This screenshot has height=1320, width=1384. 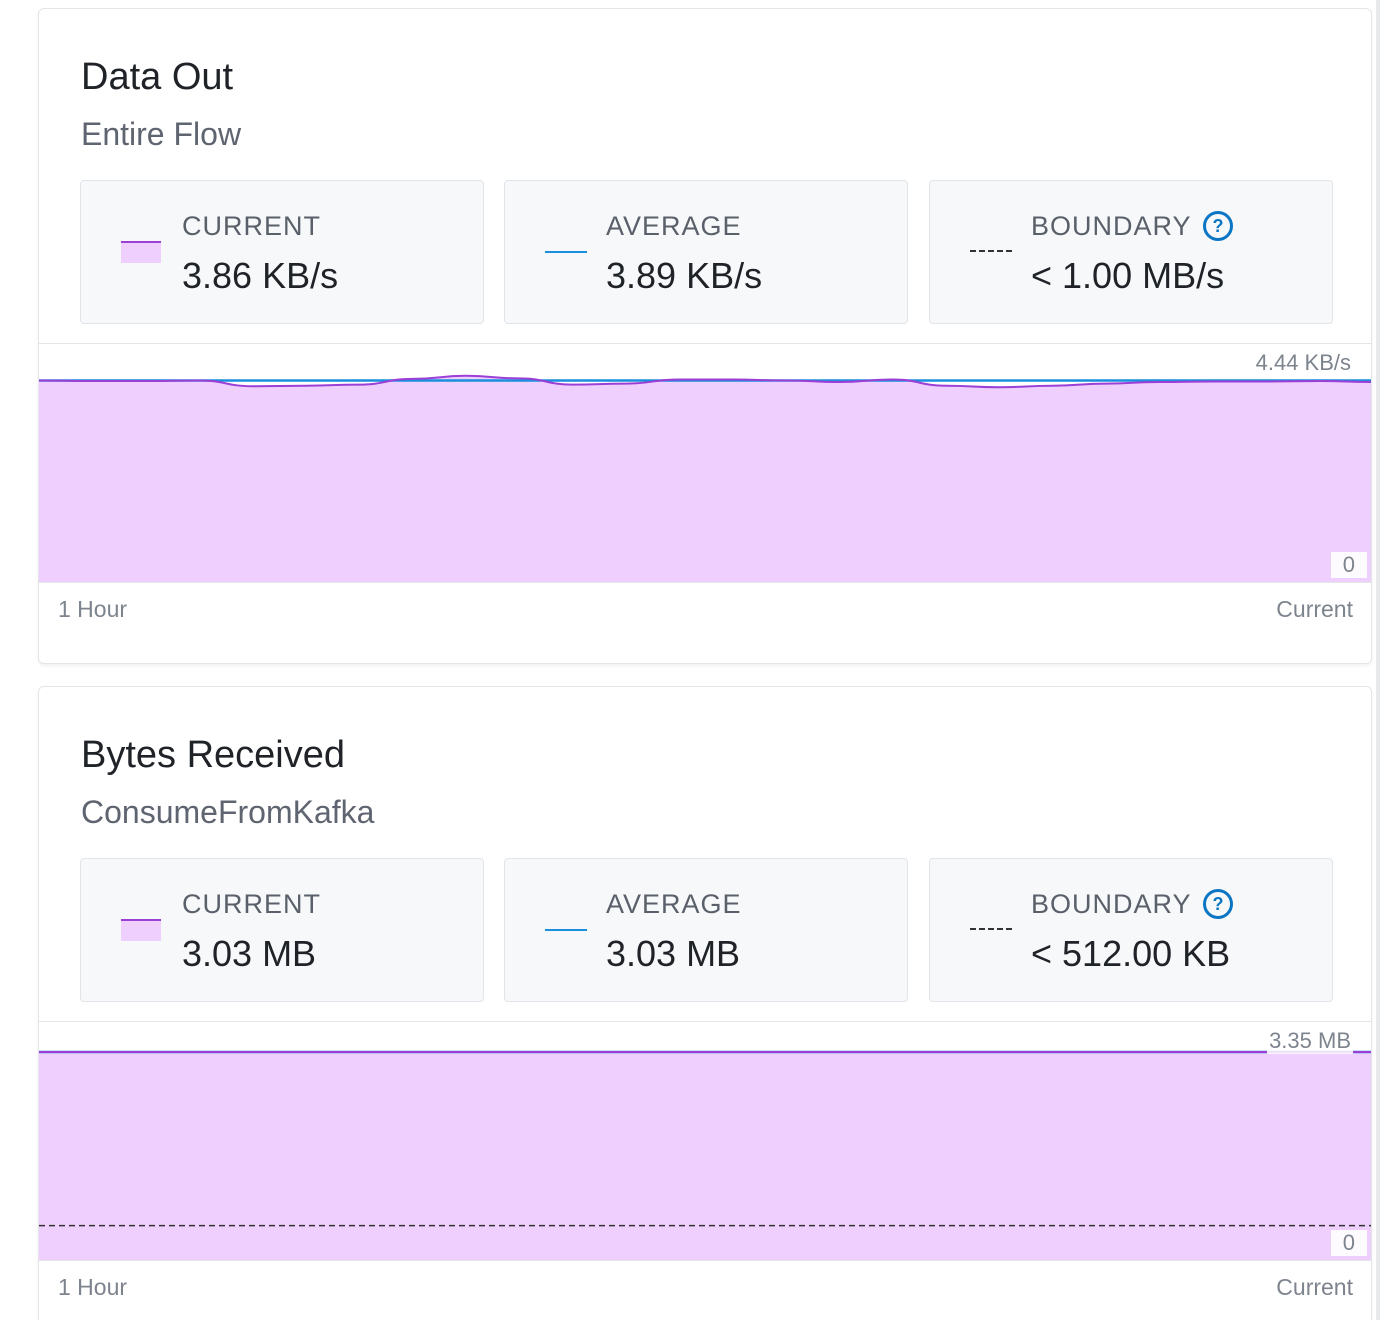 I want to click on stat-average: AVERAGE 3.03 MB, so click(x=706, y=930).